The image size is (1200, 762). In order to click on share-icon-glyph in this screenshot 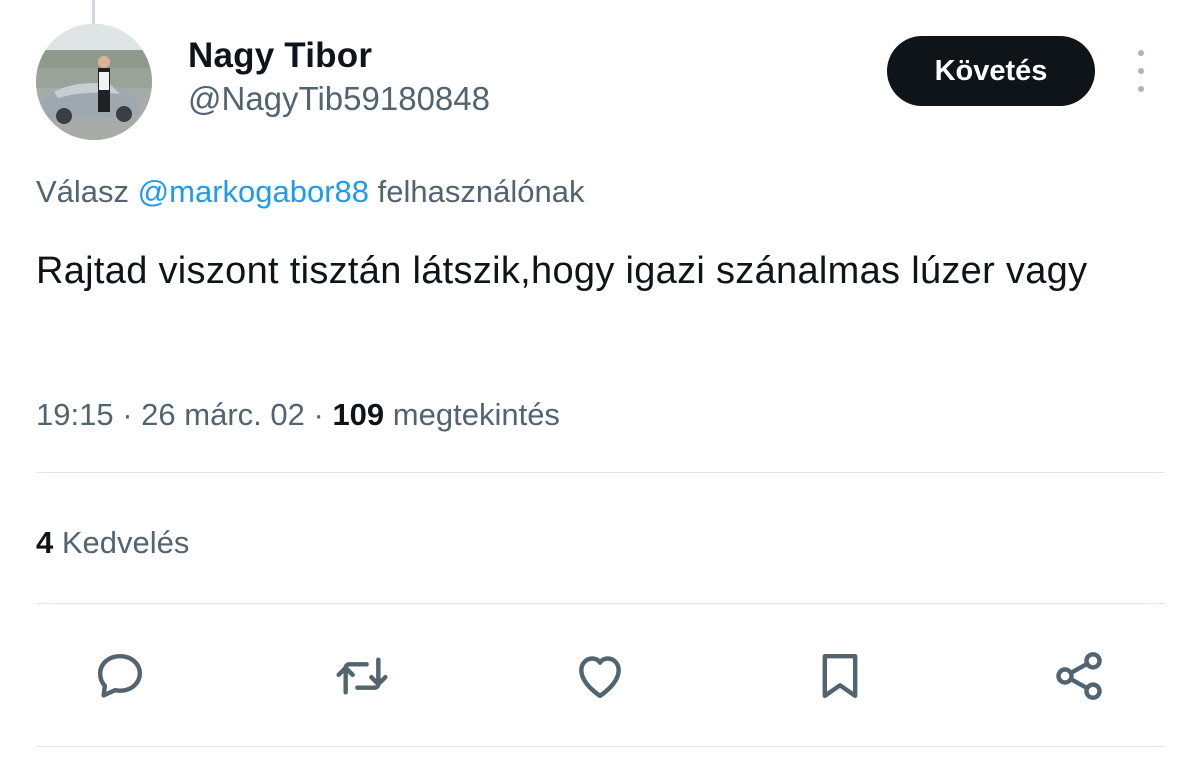, I will do `click(1079, 676)`.